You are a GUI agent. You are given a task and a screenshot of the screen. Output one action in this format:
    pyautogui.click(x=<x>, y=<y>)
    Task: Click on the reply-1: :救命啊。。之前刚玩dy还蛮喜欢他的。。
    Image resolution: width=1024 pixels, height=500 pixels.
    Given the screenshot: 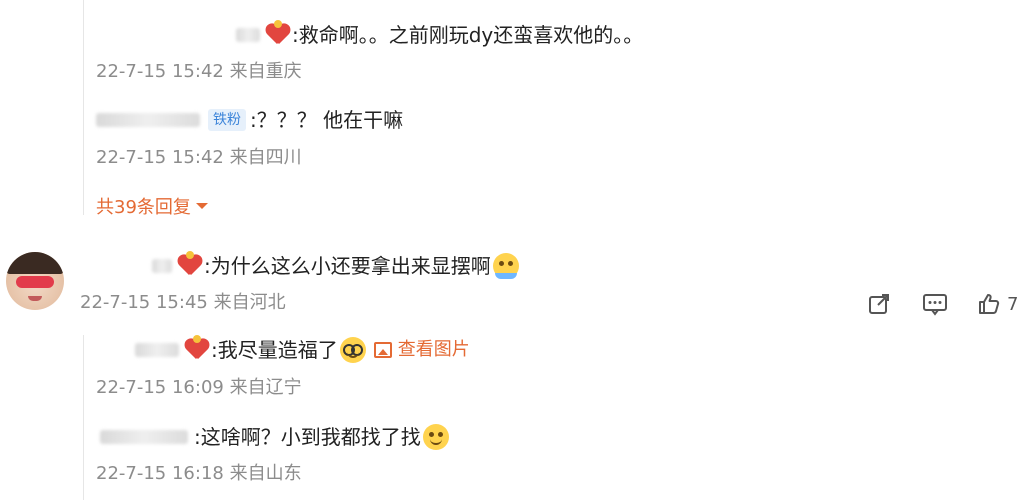 What is the action you would take?
    pyautogui.click(x=440, y=34)
    